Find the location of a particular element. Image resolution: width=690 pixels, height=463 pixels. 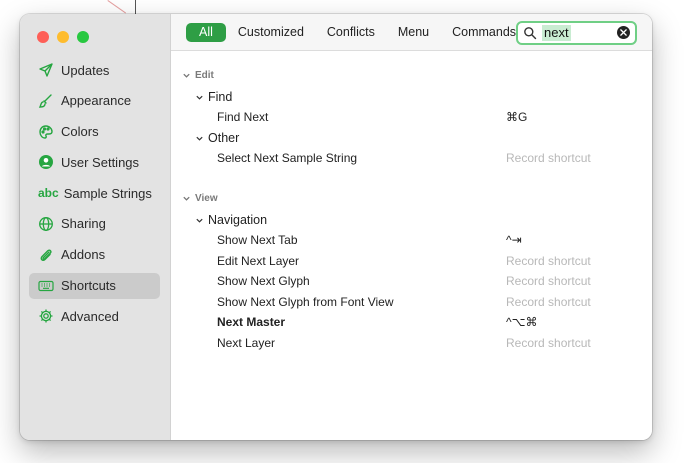

group-title: Navigation is located at coordinates (238, 220).